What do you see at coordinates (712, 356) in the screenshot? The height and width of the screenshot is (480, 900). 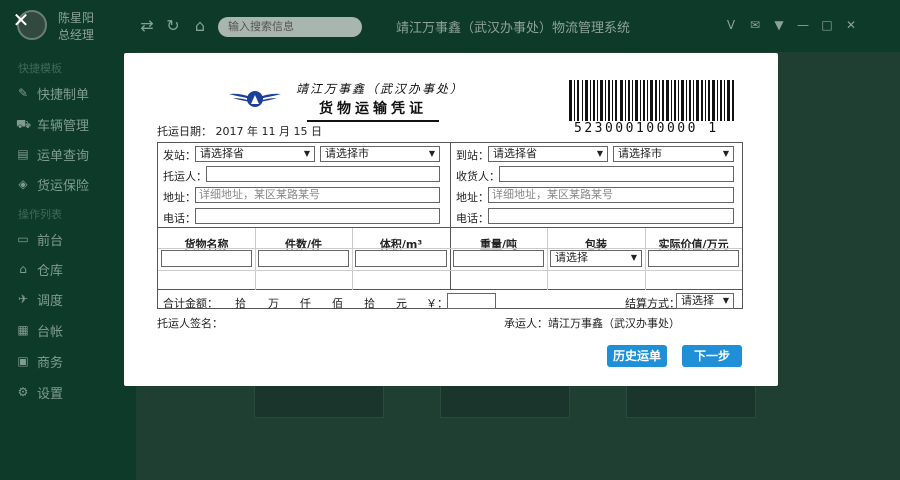 I see `next-step-button: 下一步` at bounding box center [712, 356].